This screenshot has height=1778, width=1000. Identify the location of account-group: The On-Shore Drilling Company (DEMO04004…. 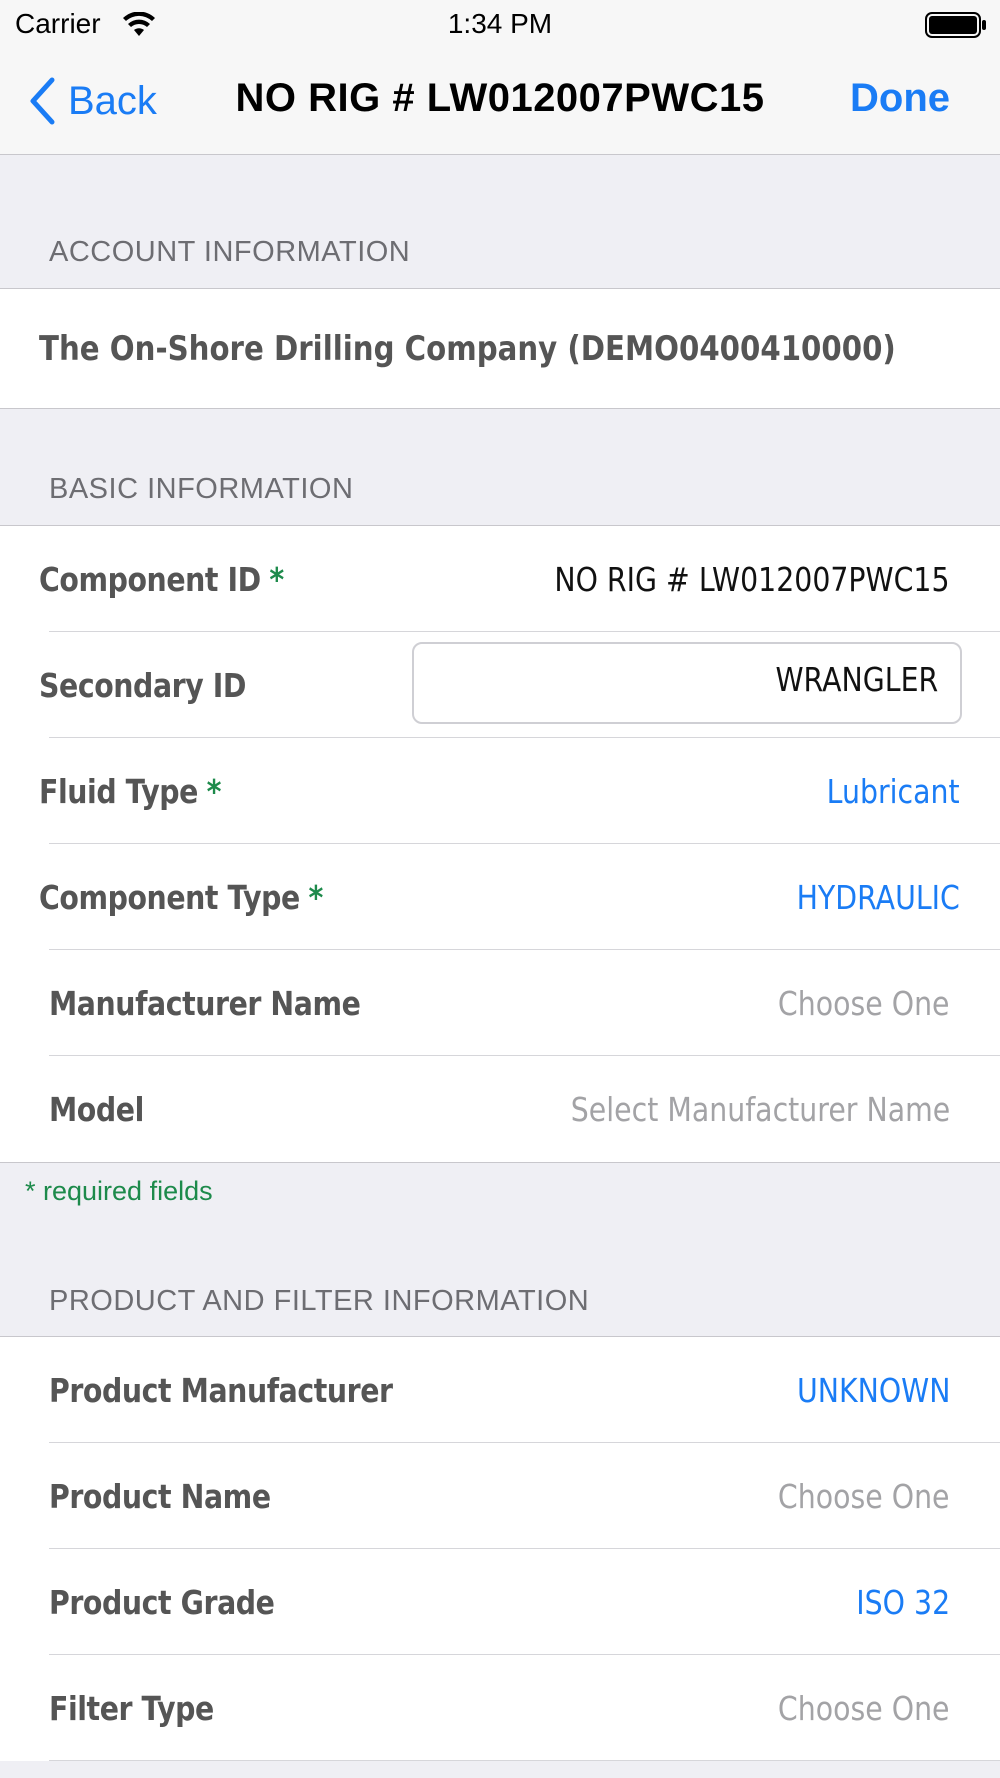
(500, 348).